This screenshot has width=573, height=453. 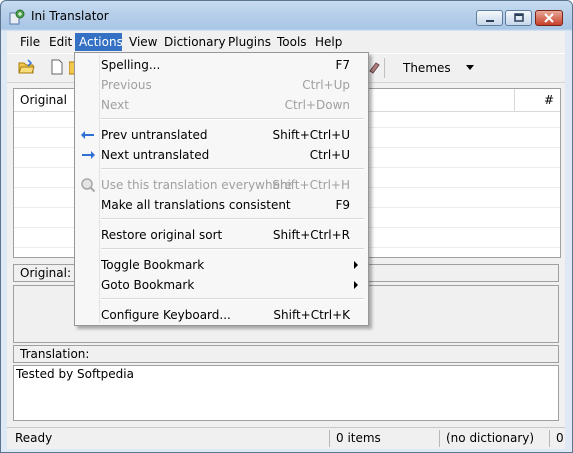 What do you see at coordinates (384, 68) in the screenshot?
I see `toolbar-separator` at bounding box center [384, 68].